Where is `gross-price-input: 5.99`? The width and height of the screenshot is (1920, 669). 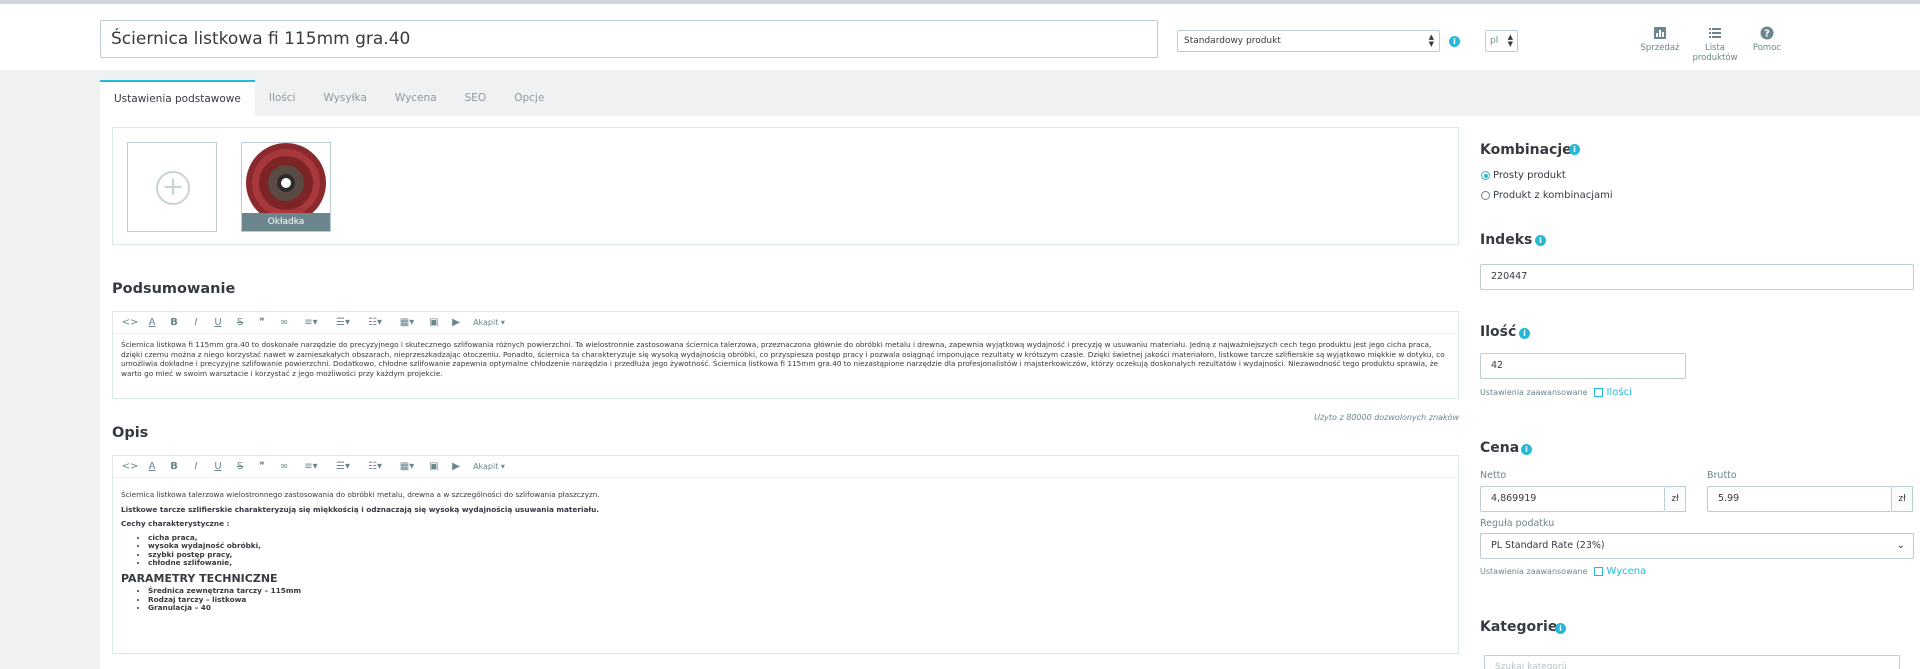 gross-price-input: 5.99 is located at coordinates (1799, 499).